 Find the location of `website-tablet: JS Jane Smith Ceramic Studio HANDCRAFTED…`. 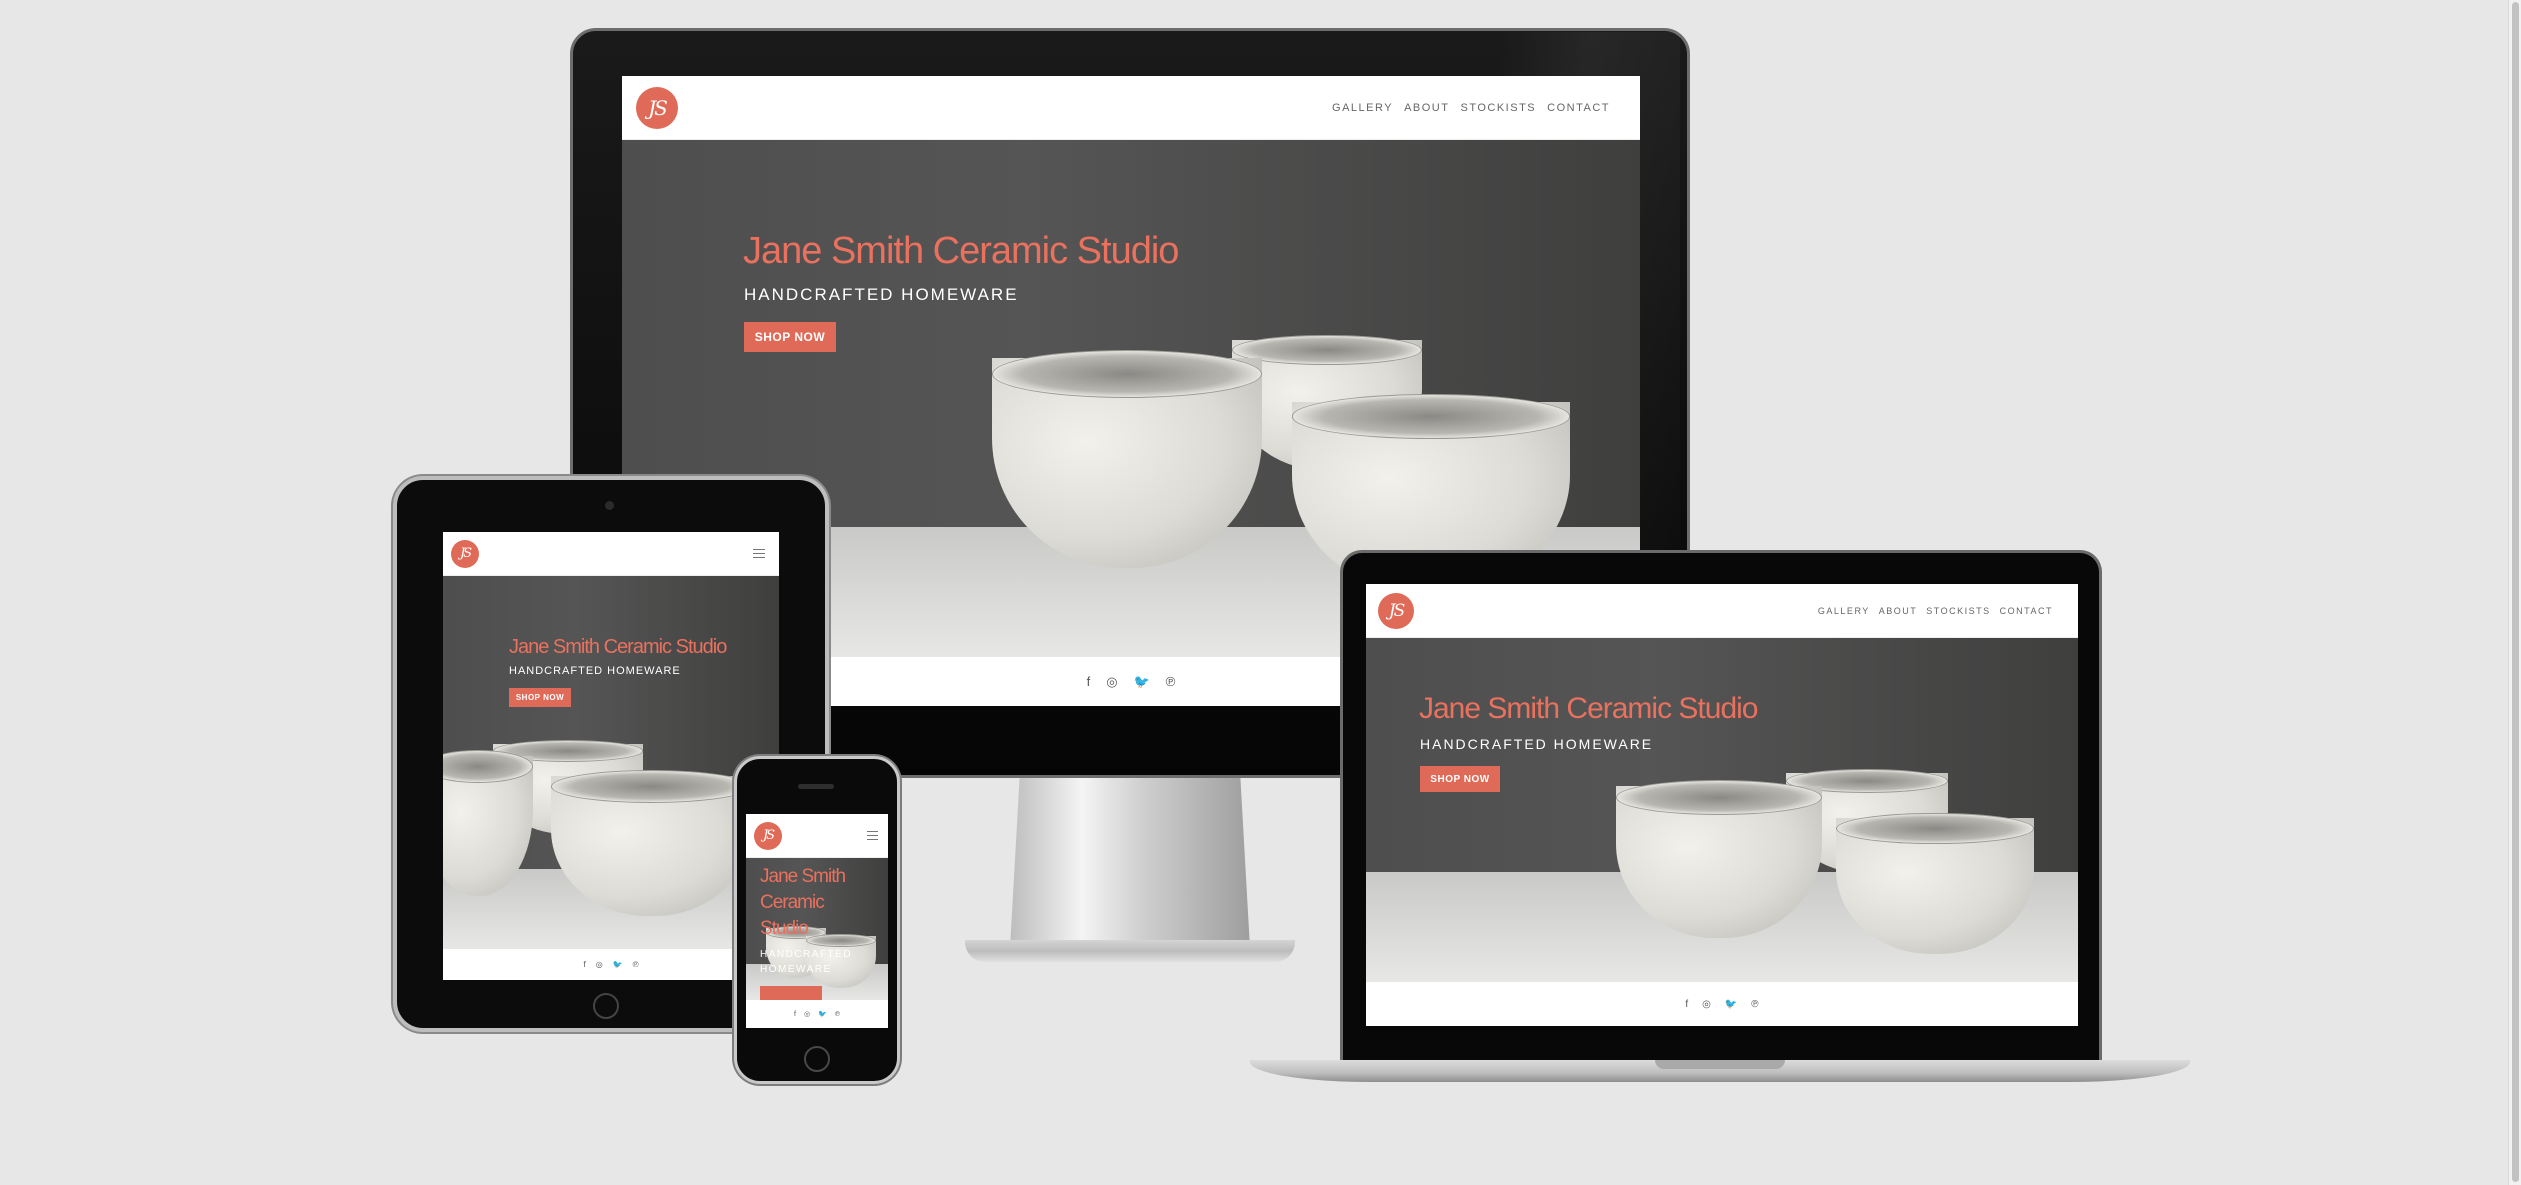

website-tablet: JS Jane Smith Ceramic Studio HANDCRAFTED… is located at coordinates (611, 756).